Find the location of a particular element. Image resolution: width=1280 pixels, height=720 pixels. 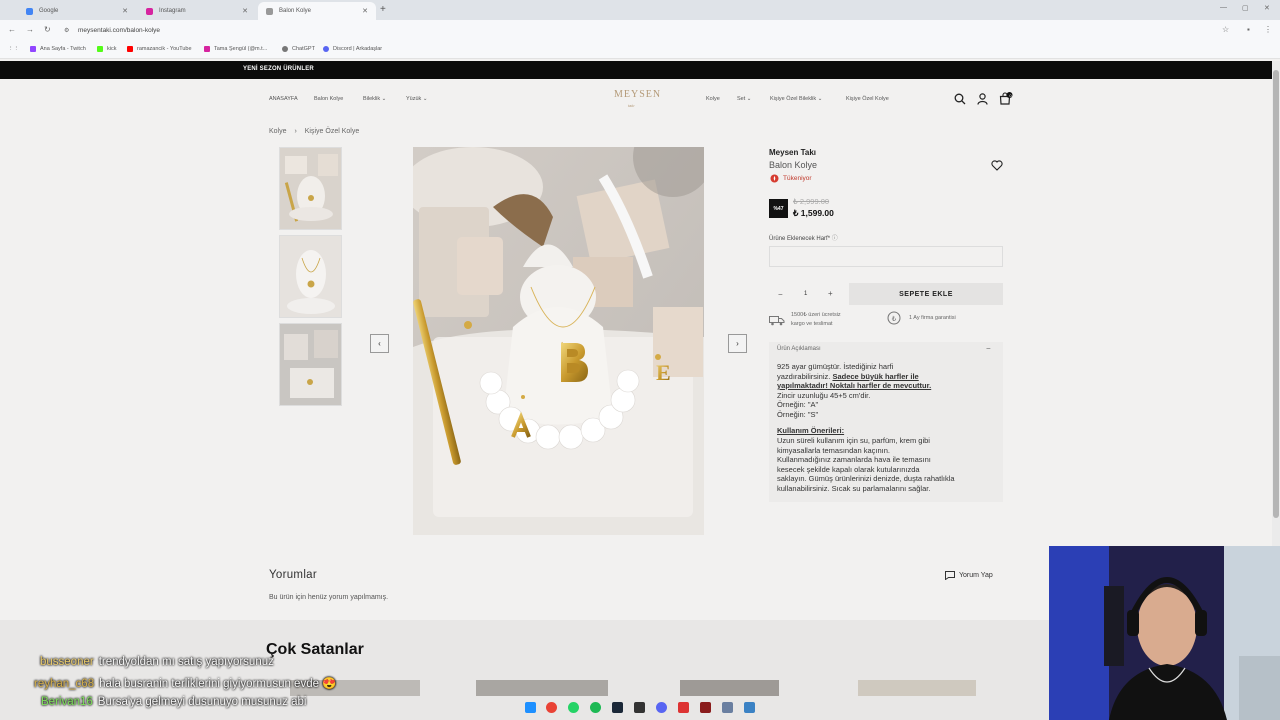

obs-icon is located at coordinates (639, 707).